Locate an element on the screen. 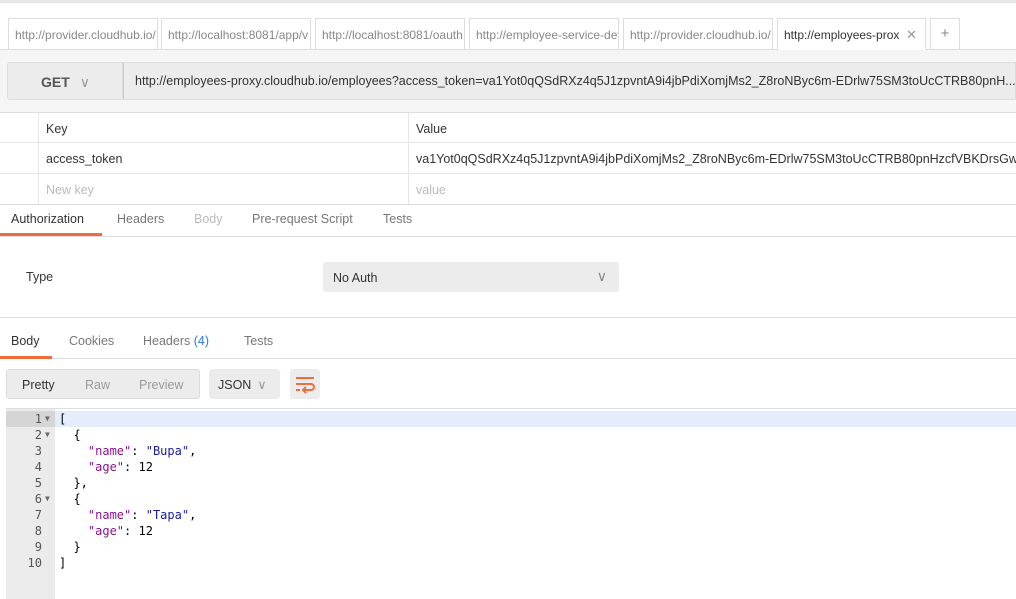 The width and height of the screenshot is (1016, 599). line-number: 9 is located at coordinates (38, 547).